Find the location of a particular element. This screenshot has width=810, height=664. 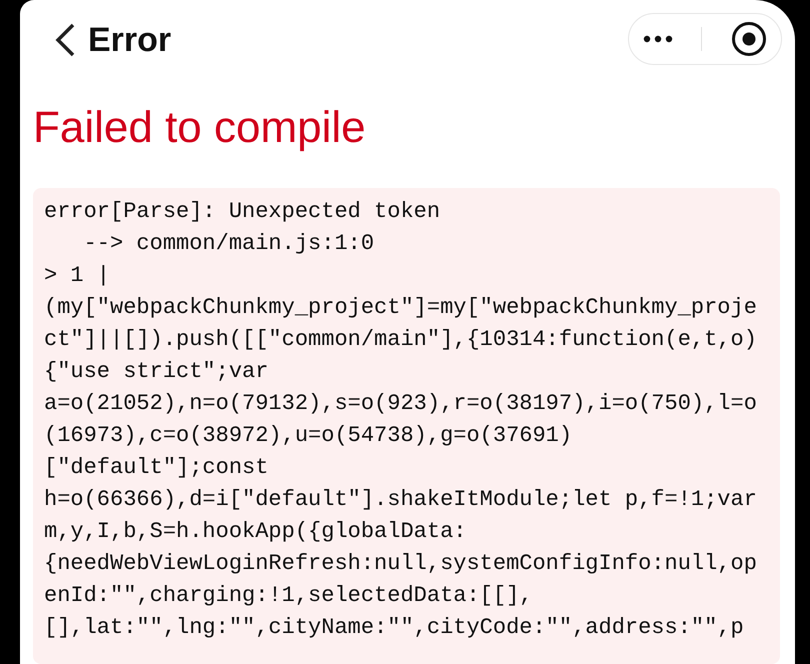

code-line: error[Parse]: Unexpected token is located at coordinates (243, 212).